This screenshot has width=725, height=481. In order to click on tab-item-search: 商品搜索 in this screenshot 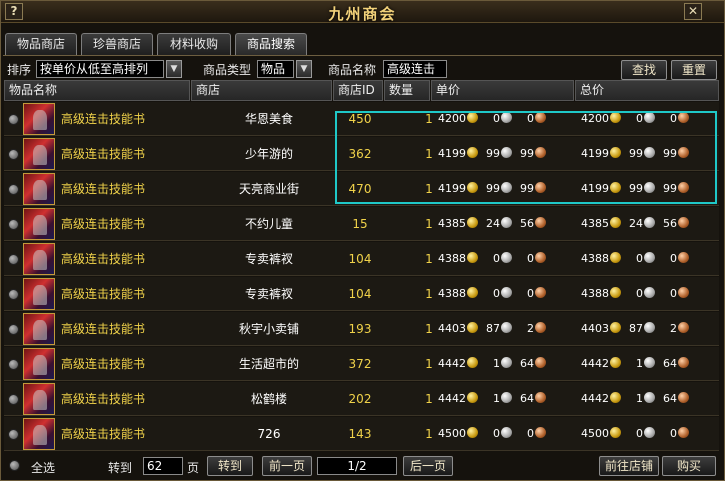, I will do `click(271, 44)`.